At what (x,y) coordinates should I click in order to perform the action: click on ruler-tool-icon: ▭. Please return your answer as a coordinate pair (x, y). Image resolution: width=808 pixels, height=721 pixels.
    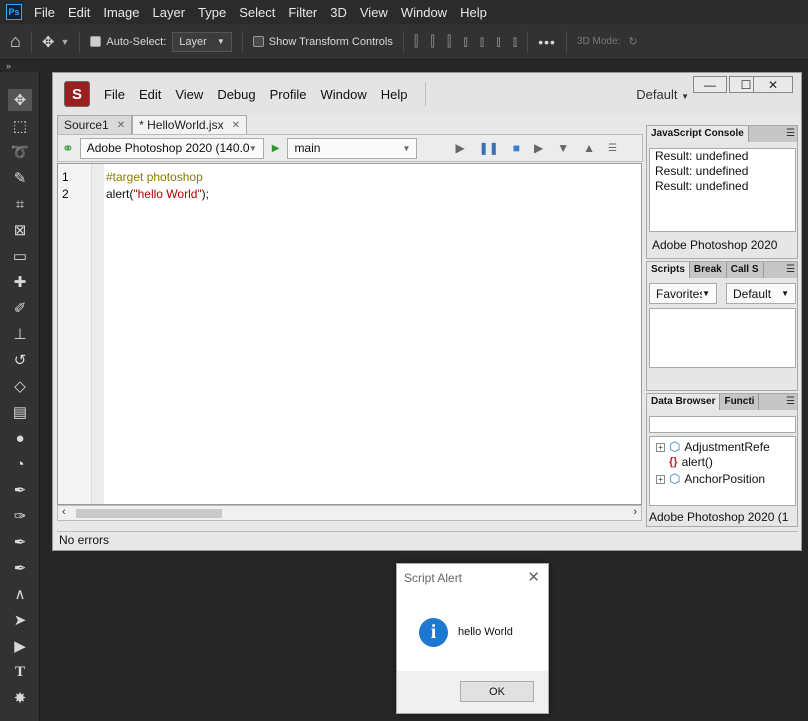
    Looking at the image, I should click on (20, 256).